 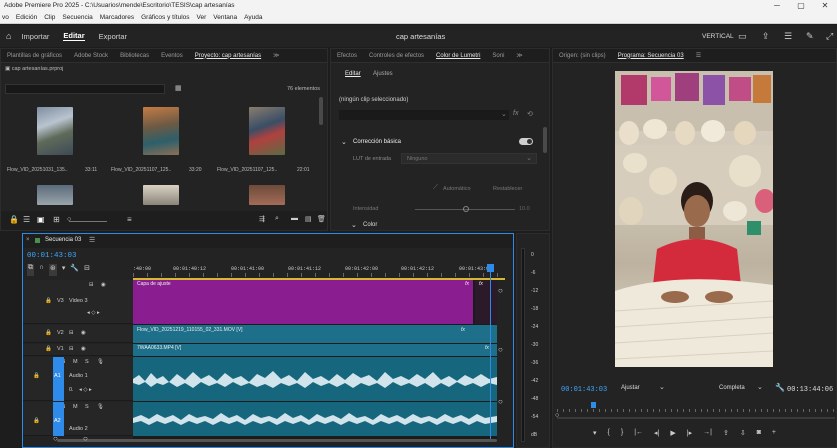 I want to click on reset-button: Restablecer, so click(x=507, y=189).